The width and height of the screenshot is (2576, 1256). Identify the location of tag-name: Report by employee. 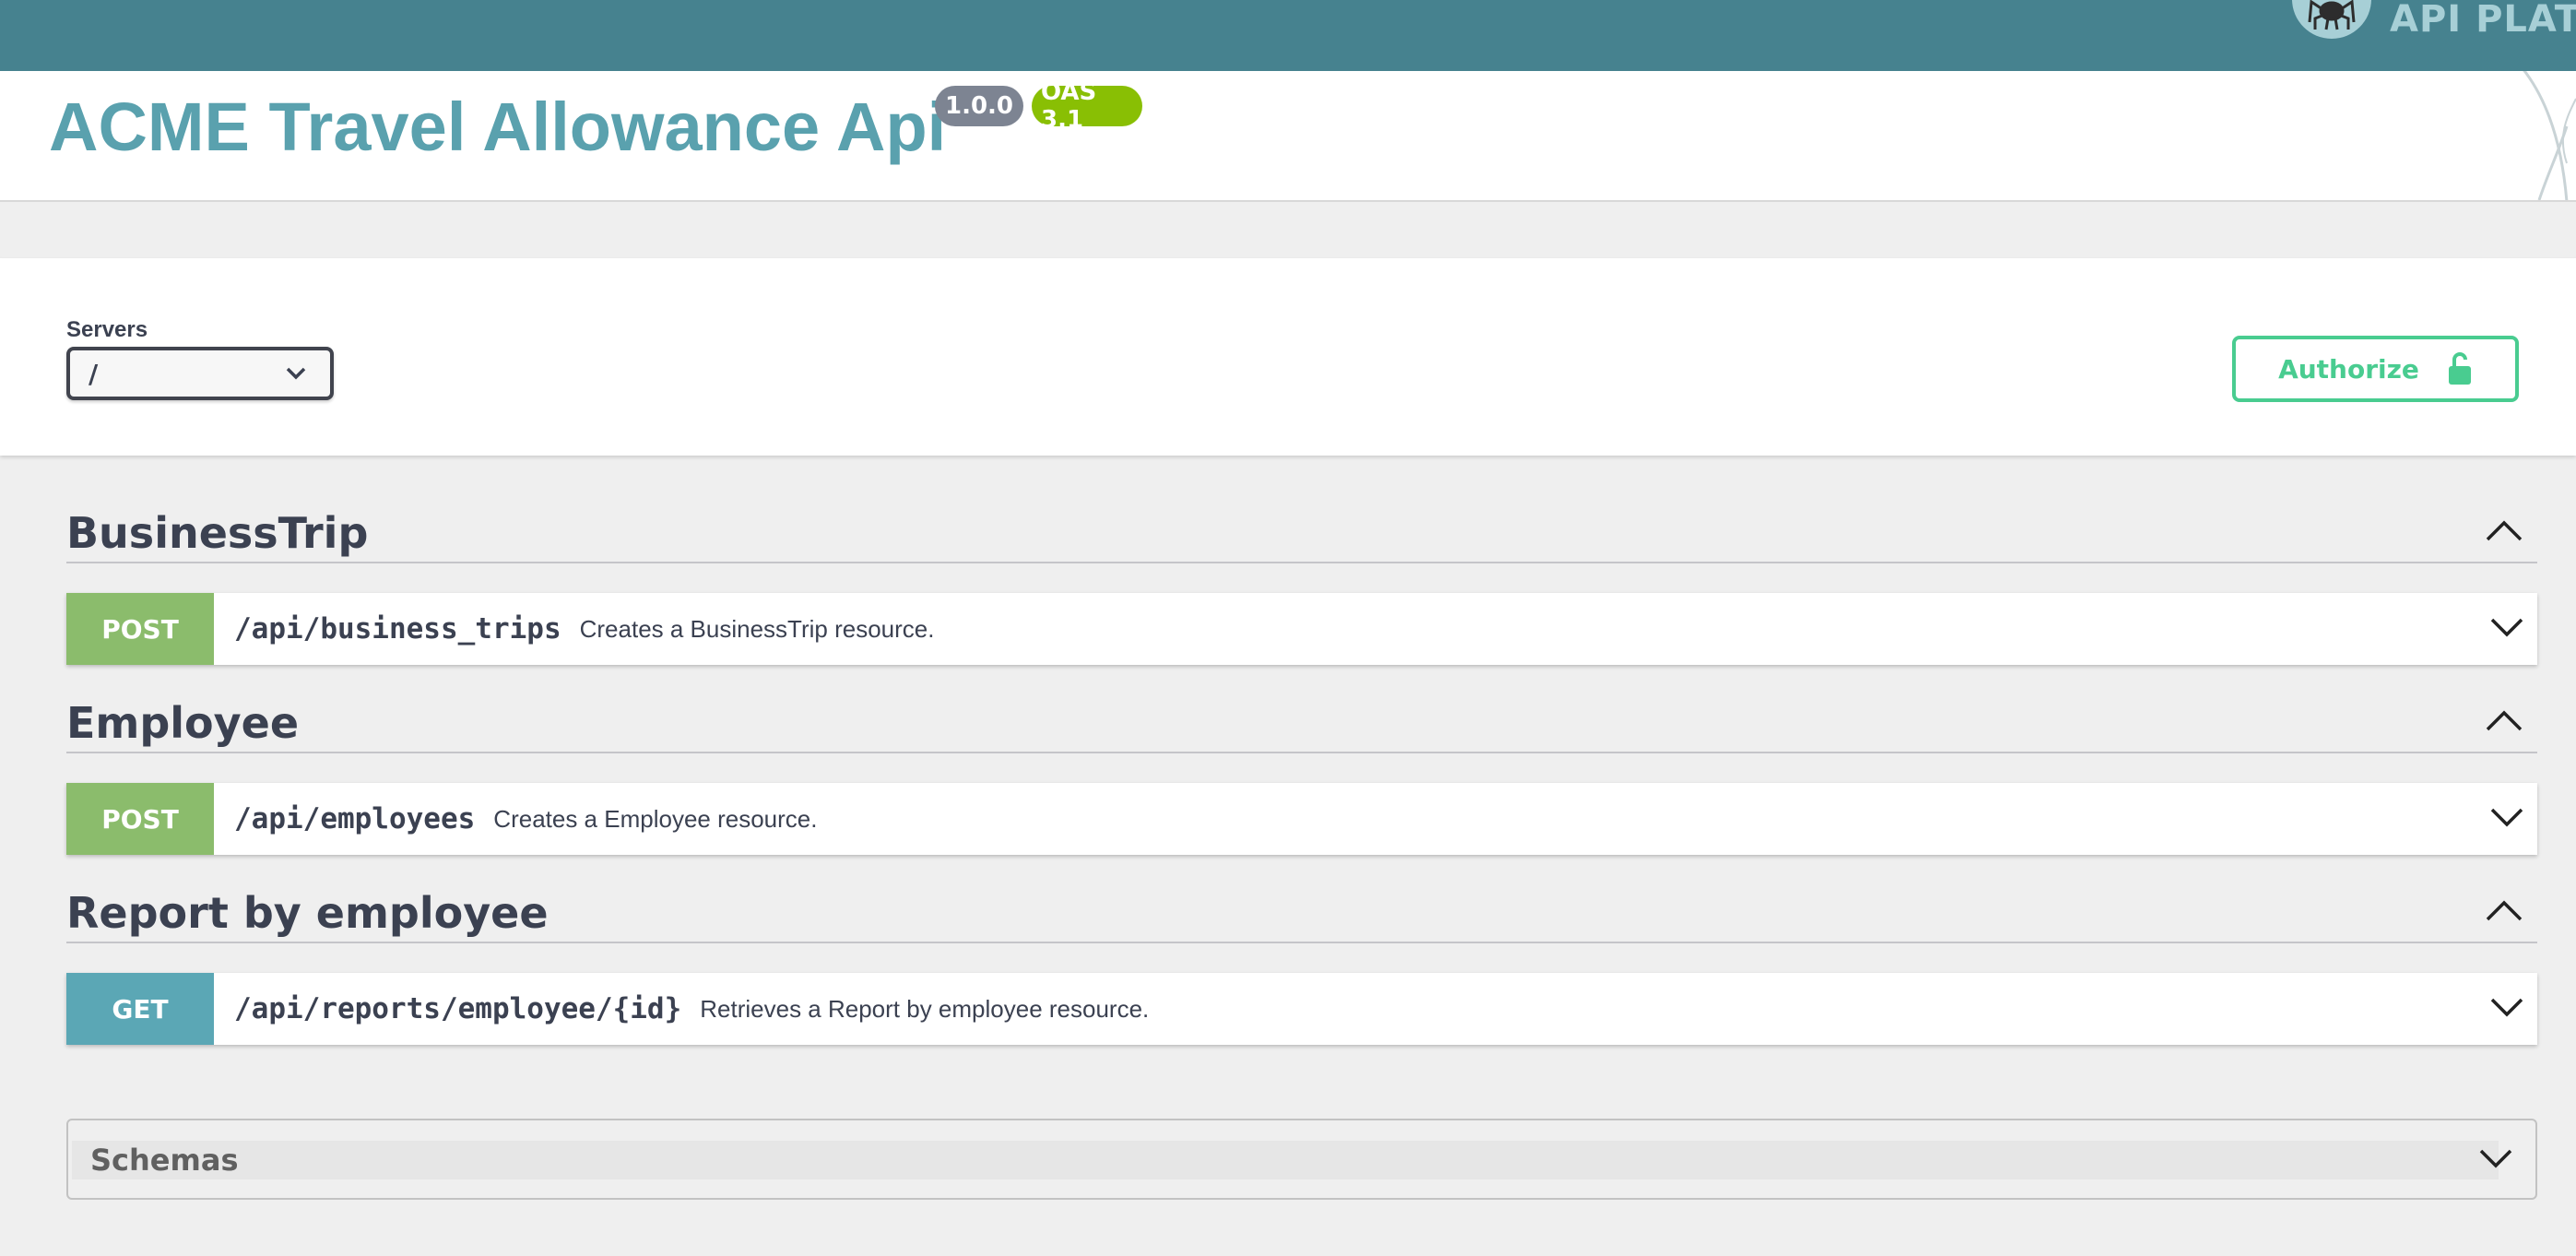
(307, 913).